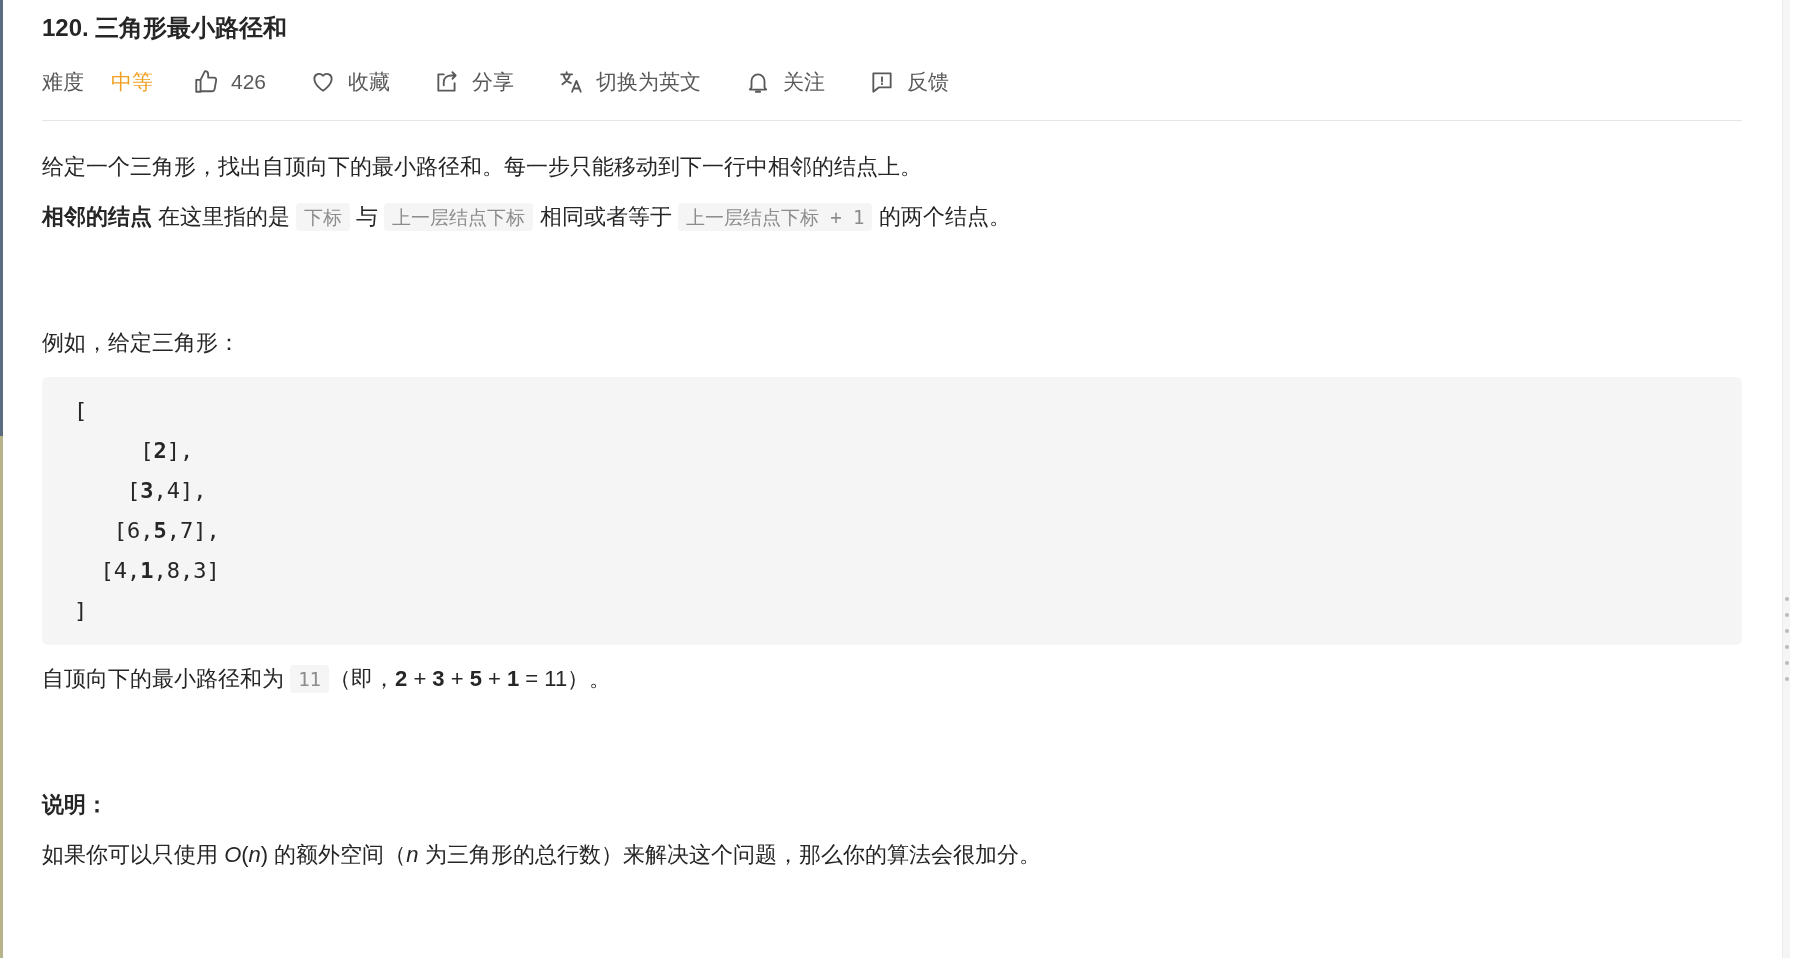 This screenshot has height=958, width=1812. Describe the element at coordinates (206, 82) in the screenshot. I see `thumbs-up-icon` at that location.